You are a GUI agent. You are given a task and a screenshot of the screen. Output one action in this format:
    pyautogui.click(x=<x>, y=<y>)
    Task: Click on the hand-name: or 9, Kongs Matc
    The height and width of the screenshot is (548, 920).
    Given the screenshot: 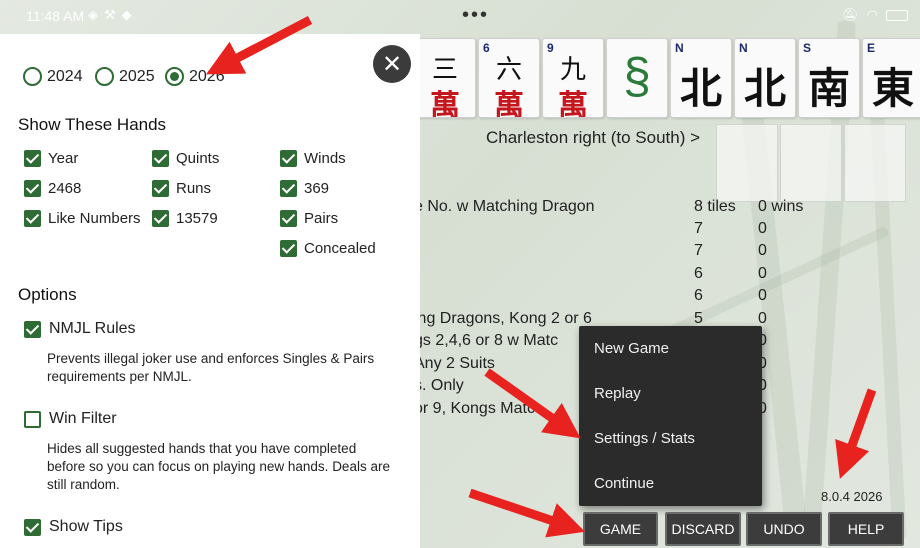 What is the action you would take?
    pyautogui.click(x=474, y=408)
    